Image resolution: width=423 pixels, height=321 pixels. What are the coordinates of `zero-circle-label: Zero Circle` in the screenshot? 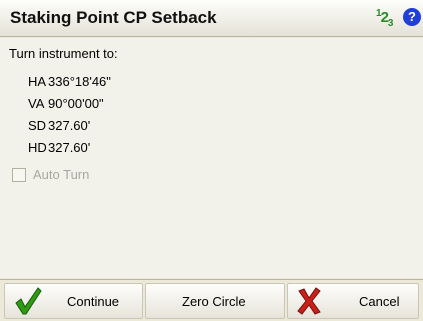 It's located at (214, 301).